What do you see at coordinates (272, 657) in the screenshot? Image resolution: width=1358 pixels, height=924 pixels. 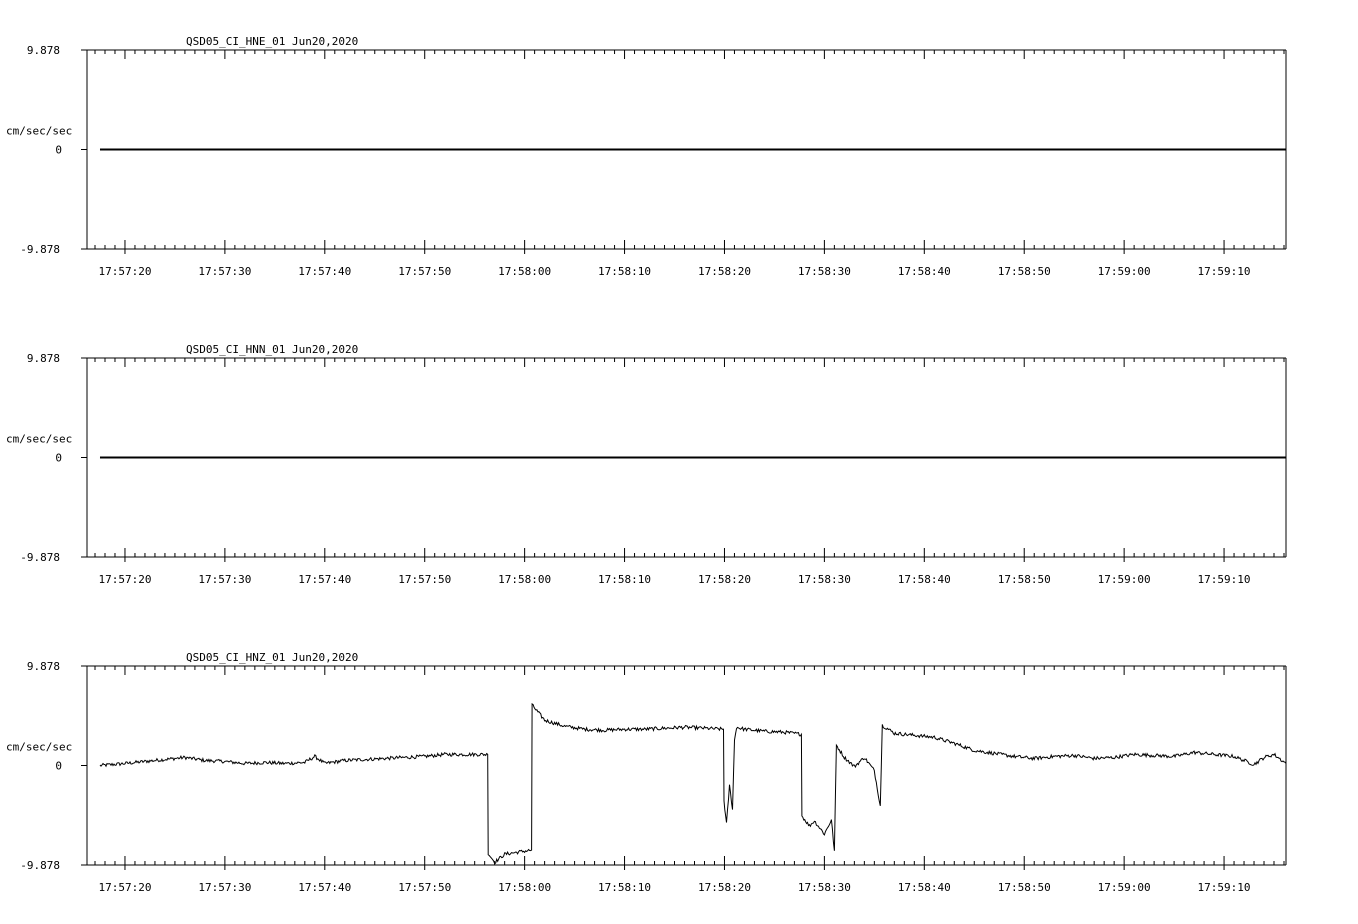 I see `panel-title: QSD05_CI_HNZ_01 Jun20,2020` at bounding box center [272, 657].